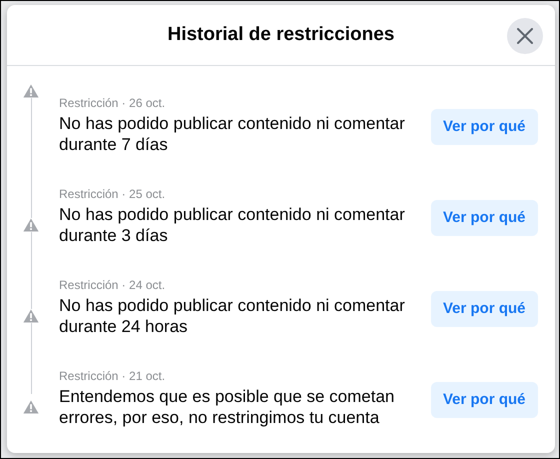  What do you see at coordinates (232, 134) in the screenshot?
I see `restriction-text: No has podido publicar contenido ni comentar durante 7 días` at bounding box center [232, 134].